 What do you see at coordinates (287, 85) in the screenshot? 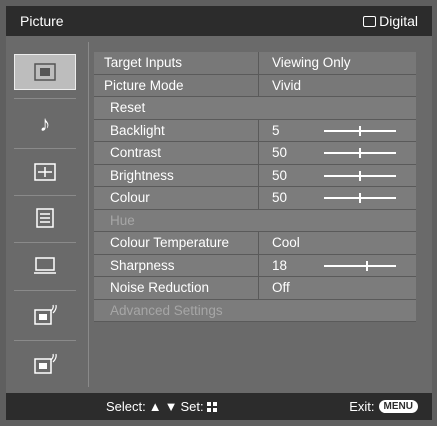
I see `row-value: Vivid` at bounding box center [287, 85].